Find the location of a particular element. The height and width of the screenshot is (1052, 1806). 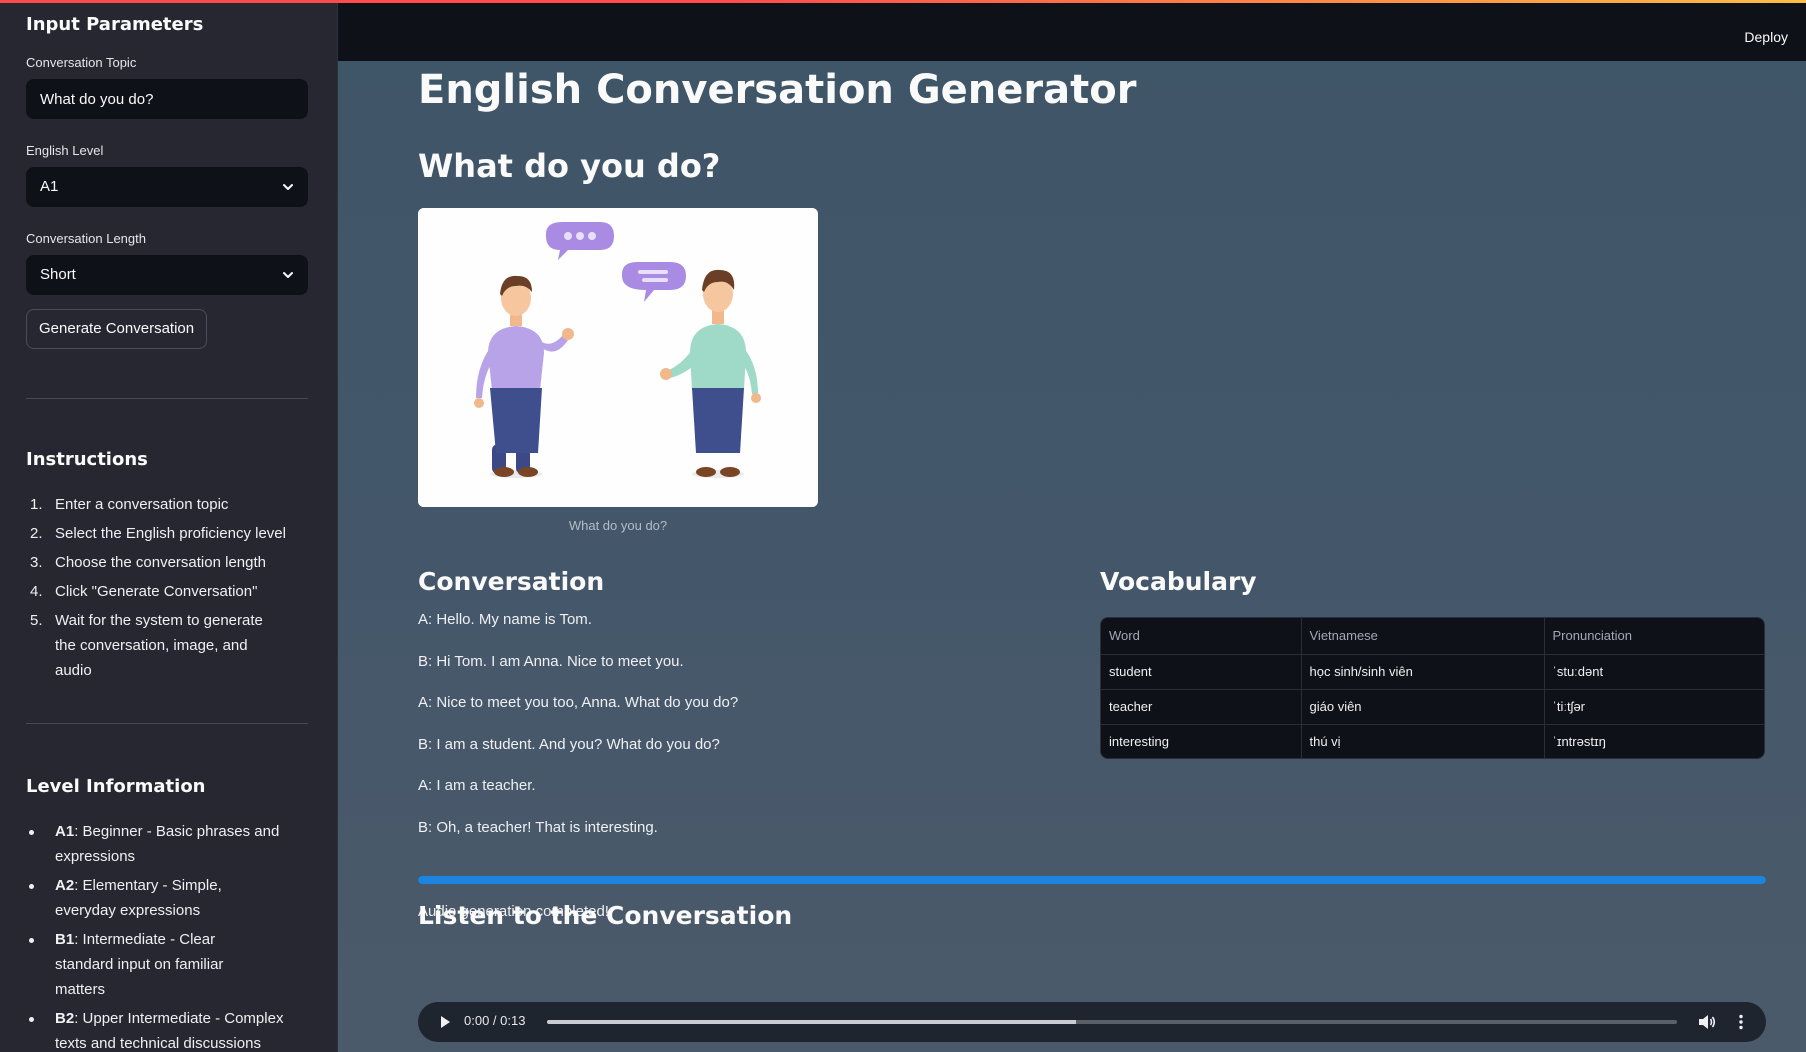

column-header: Pronunciation is located at coordinates (1654, 636).